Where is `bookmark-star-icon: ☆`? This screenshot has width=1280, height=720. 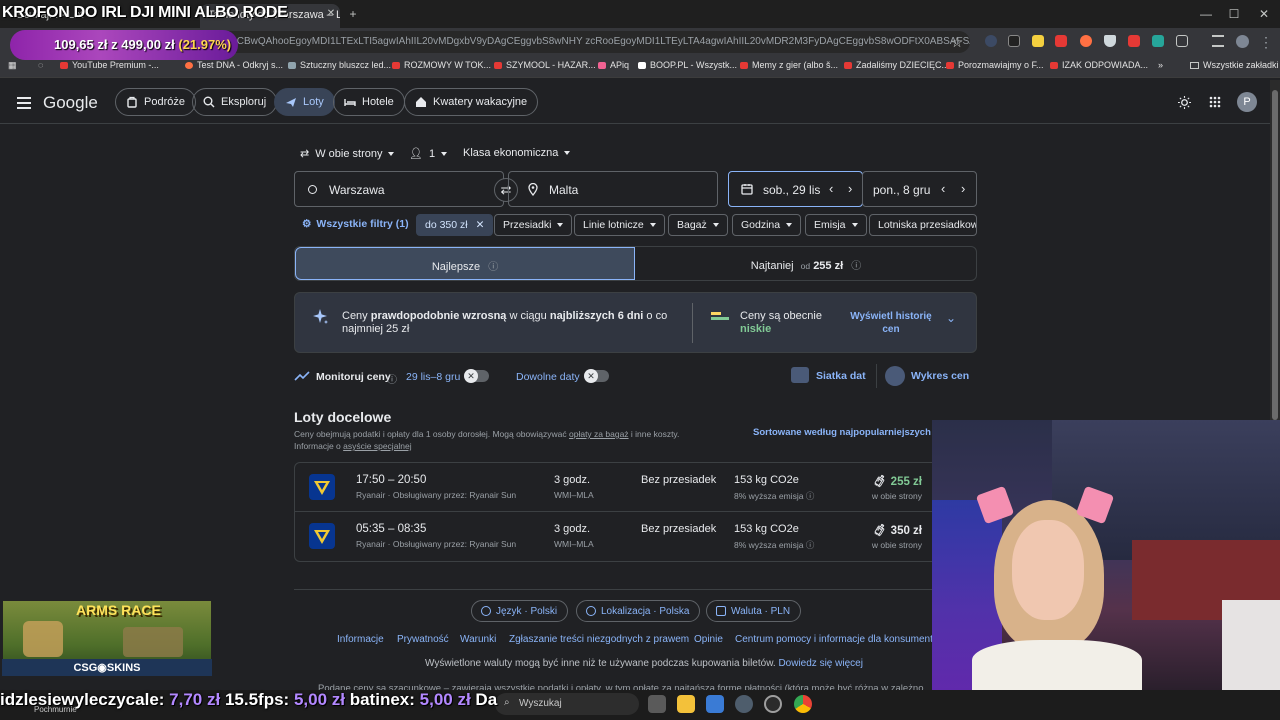
bookmark-star-icon: ☆ is located at coordinates (957, 42).